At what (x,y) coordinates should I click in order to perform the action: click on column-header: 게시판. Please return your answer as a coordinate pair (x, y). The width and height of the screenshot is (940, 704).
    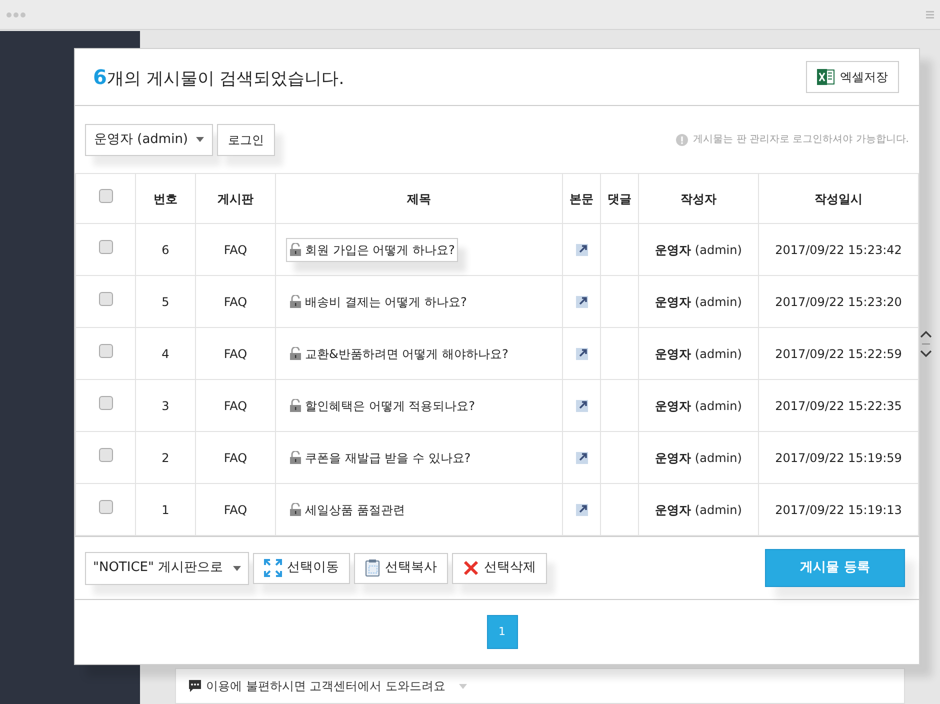
    Looking at the image, I should click on (236, 199).